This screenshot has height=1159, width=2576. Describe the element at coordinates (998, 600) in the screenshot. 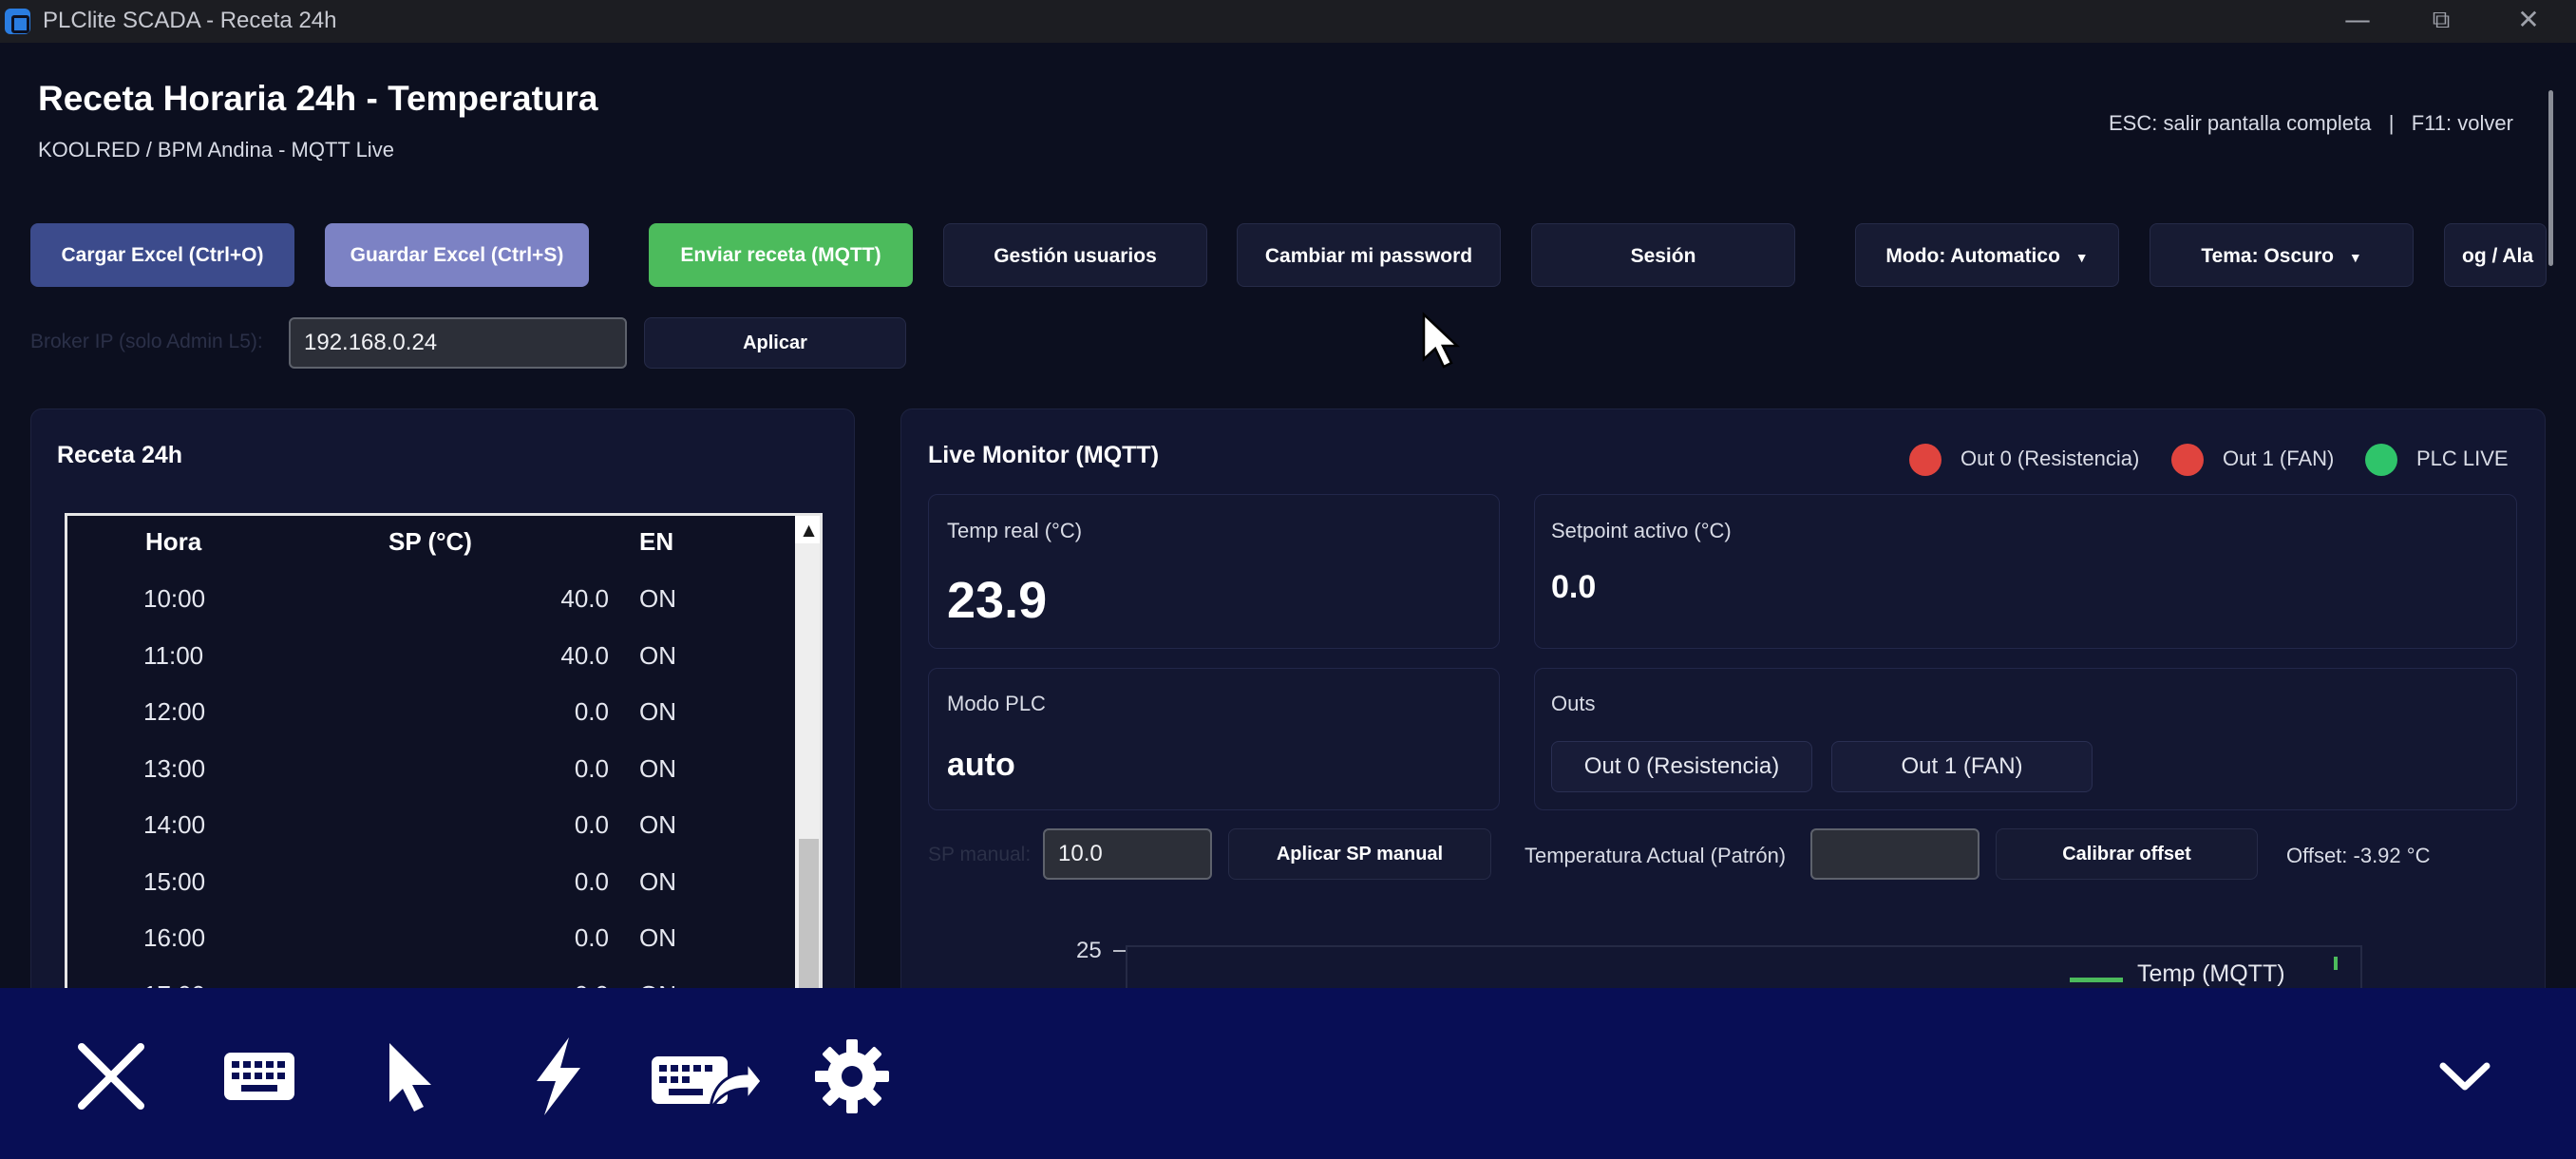

I see `temp-real-value: 23.9` at that location.